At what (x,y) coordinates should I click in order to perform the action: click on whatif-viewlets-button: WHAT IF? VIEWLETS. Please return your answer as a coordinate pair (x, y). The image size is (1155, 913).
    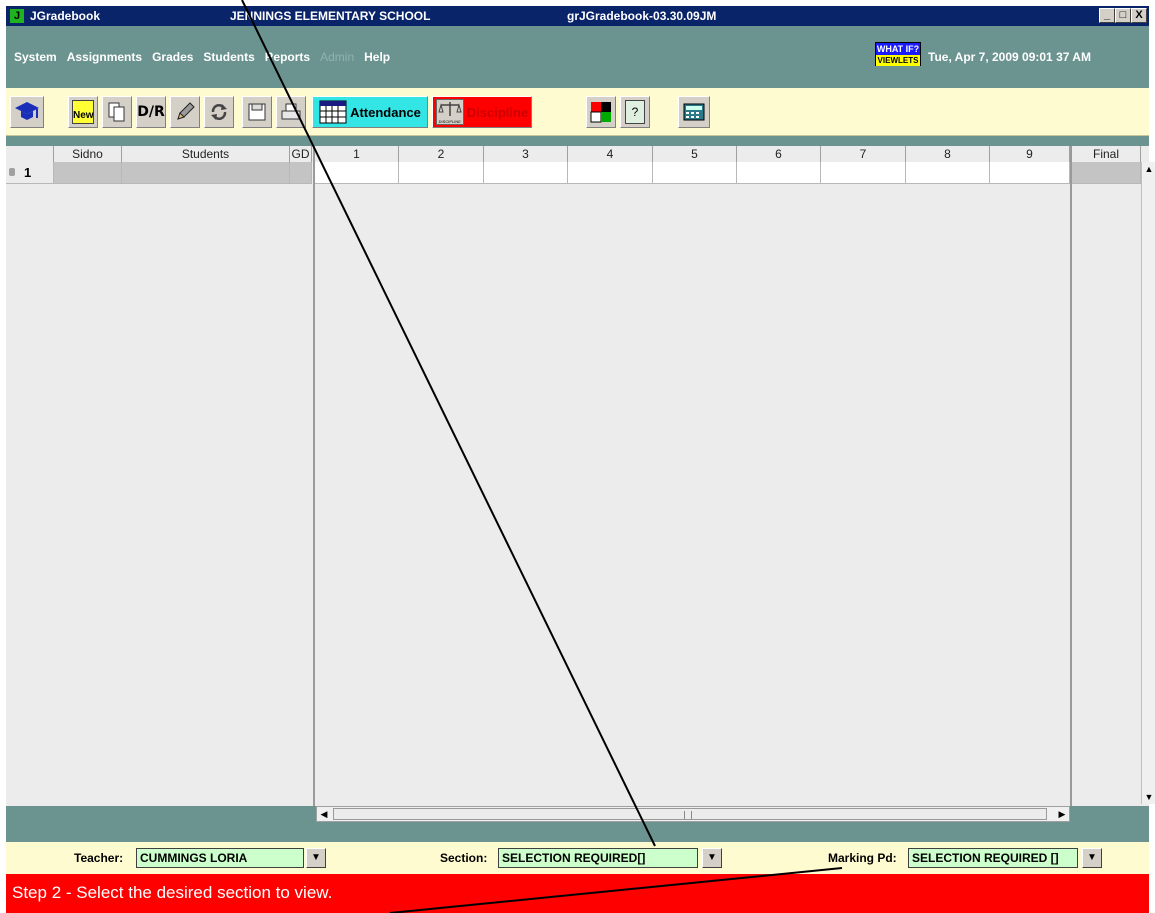
    Looking at the image, I should click on (898, 54).